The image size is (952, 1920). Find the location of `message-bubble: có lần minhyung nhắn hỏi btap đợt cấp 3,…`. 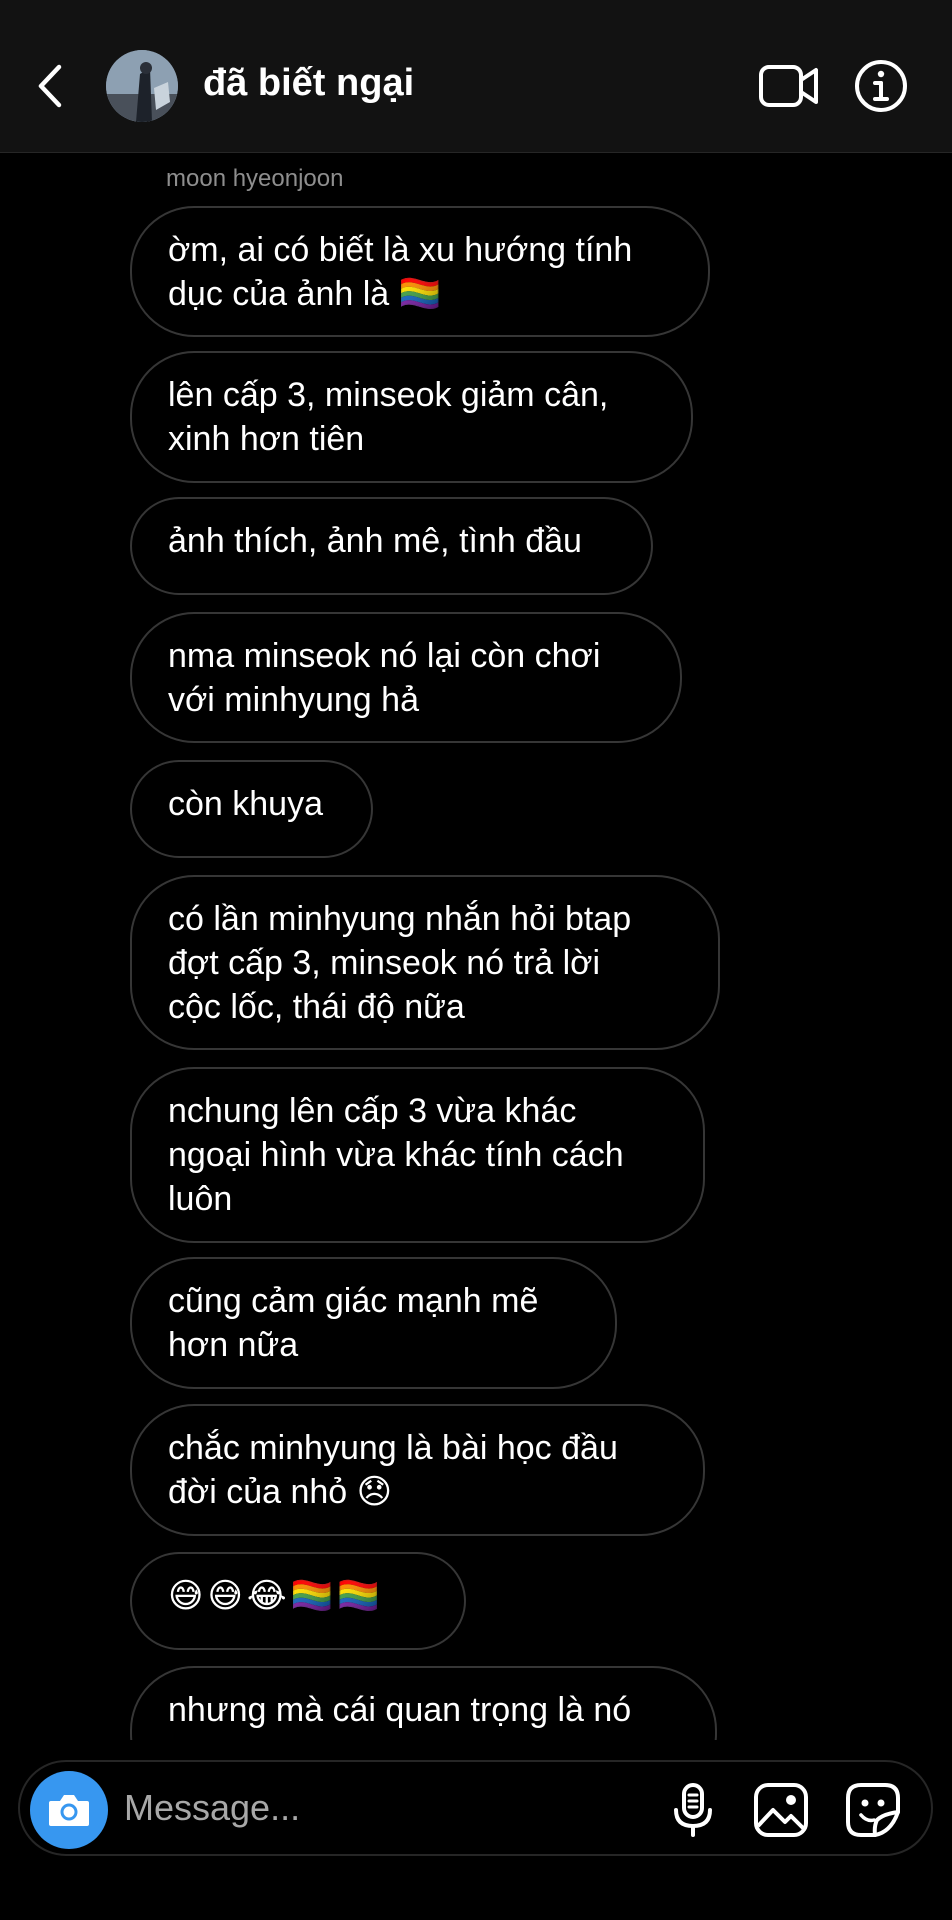

message-bubble: có lần minhyung nhắn hỏi btap đợt cấp 3,… is located at coordinates (425, 962).